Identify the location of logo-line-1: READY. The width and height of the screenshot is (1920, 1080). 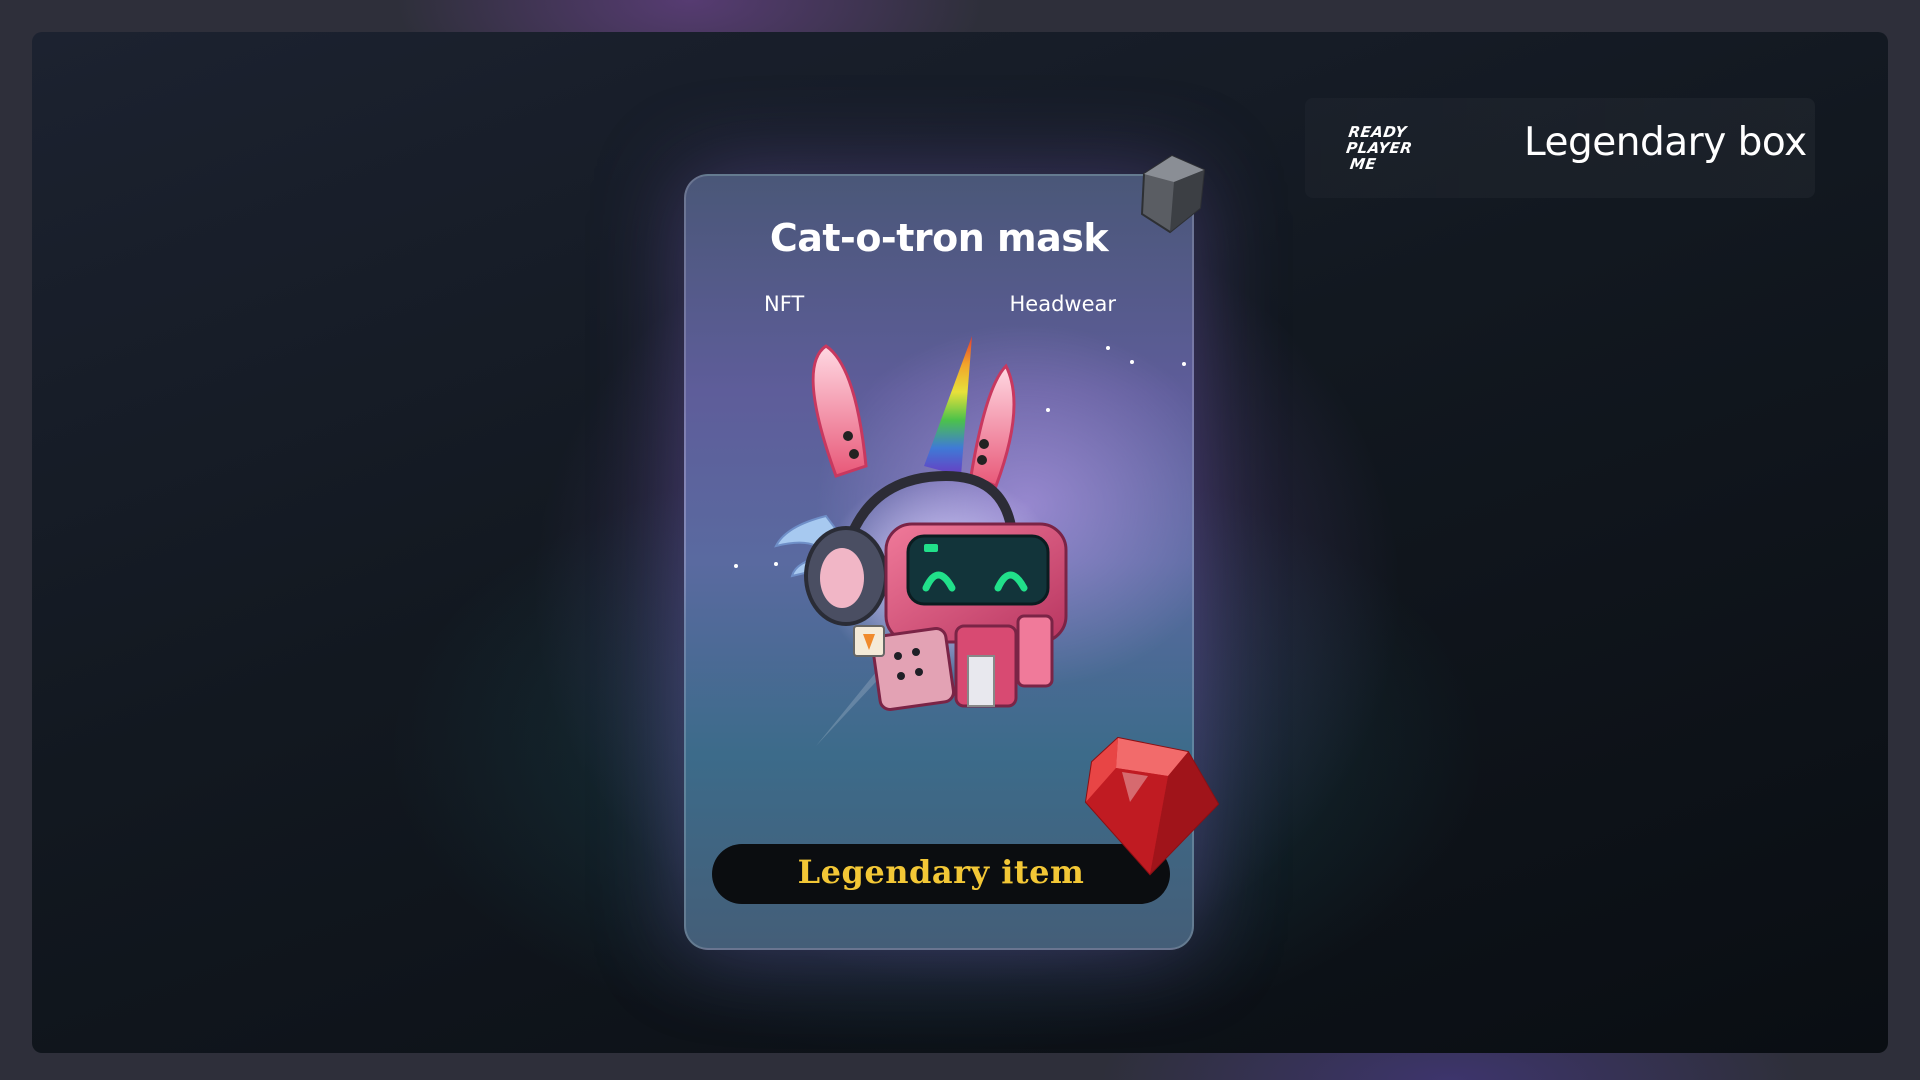
(1377, 132).